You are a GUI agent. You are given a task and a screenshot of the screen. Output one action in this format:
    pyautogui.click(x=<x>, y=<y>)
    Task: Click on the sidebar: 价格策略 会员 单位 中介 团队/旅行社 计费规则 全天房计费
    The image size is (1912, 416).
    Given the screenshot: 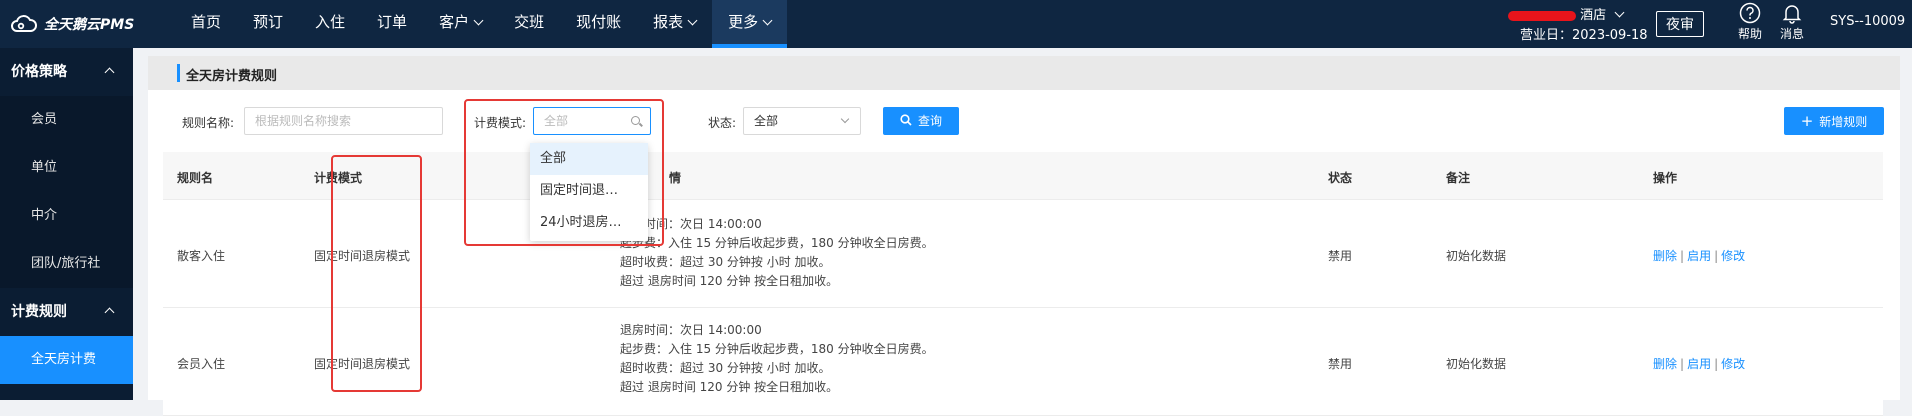 What is the action you would take?
    pyautogui.click(x=66, y=224)
    